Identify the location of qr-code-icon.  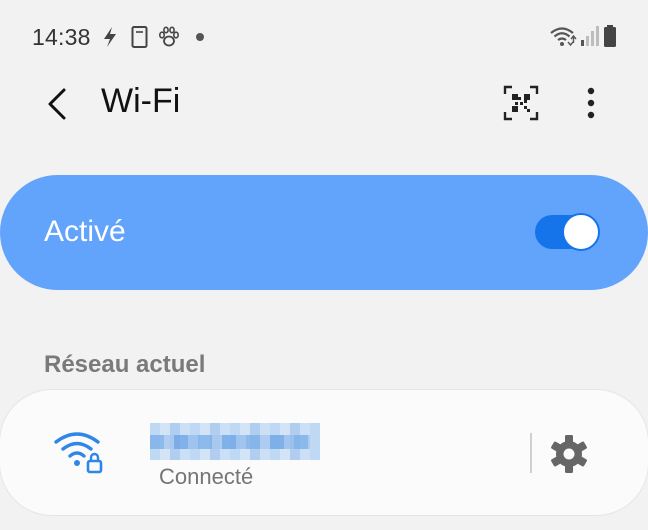
(521, 103).